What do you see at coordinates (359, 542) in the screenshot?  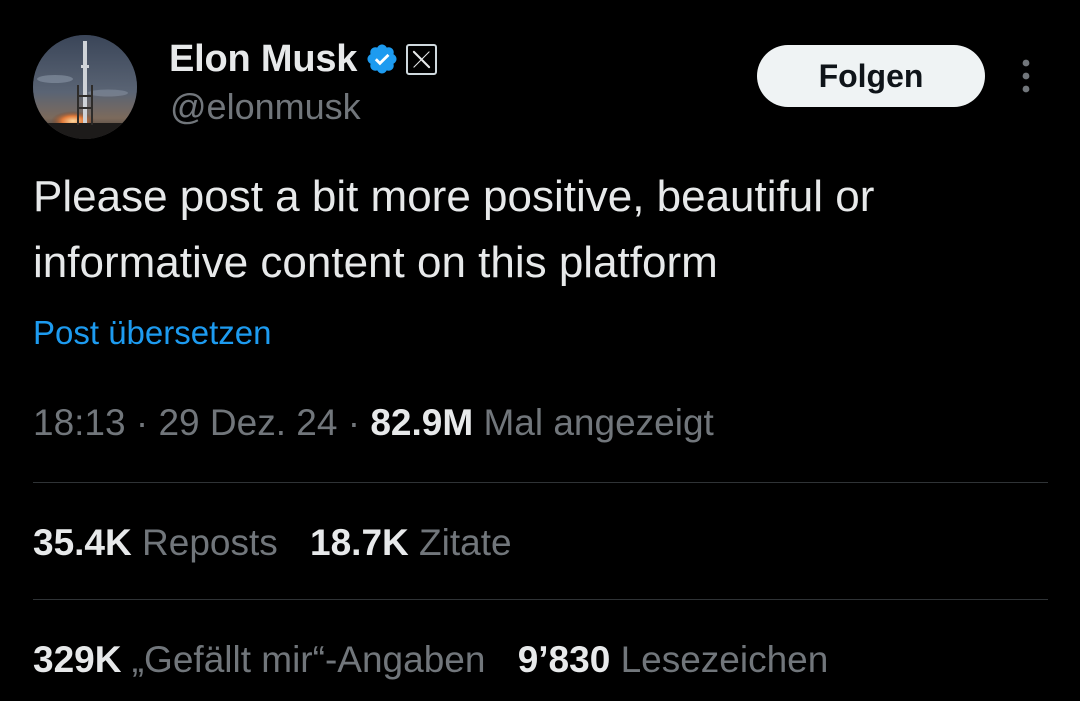 I see `quotes-count: 18.7K` at bounding box center [359, 542].